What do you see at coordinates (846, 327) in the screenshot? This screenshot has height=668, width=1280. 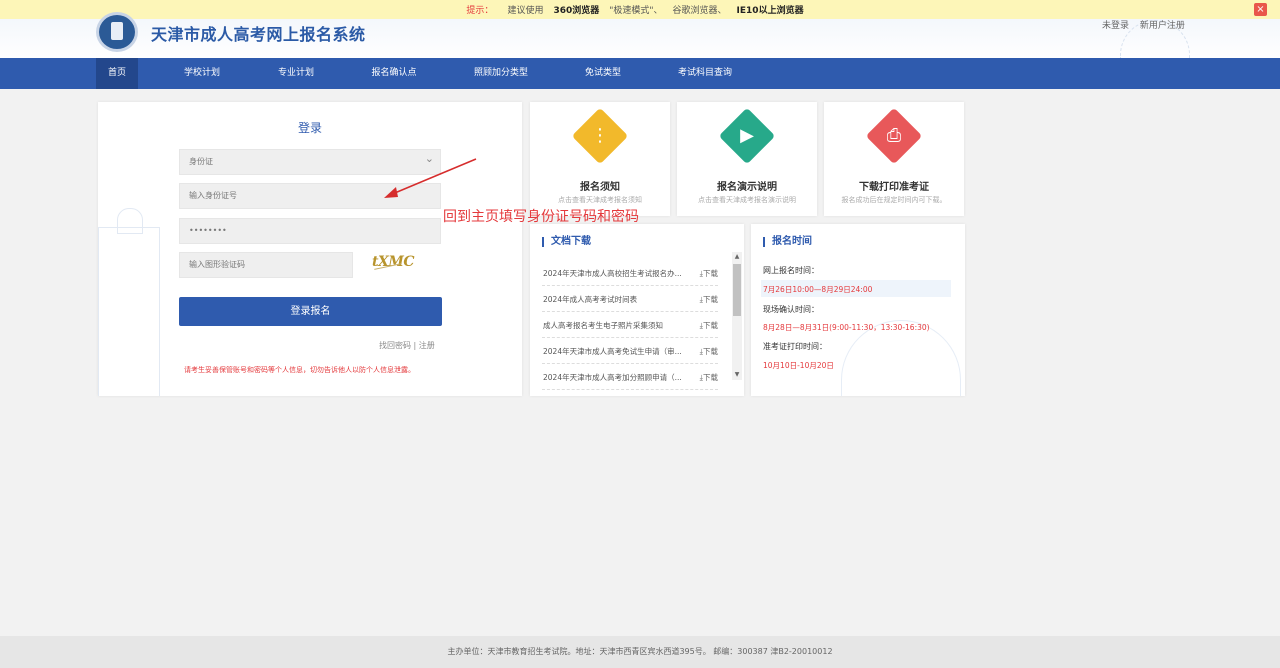 I see `onsite-confirm-value: 8月28日—8月31日(9:00-11:30，13:30-16:30)` at bounding box center [846, 327].